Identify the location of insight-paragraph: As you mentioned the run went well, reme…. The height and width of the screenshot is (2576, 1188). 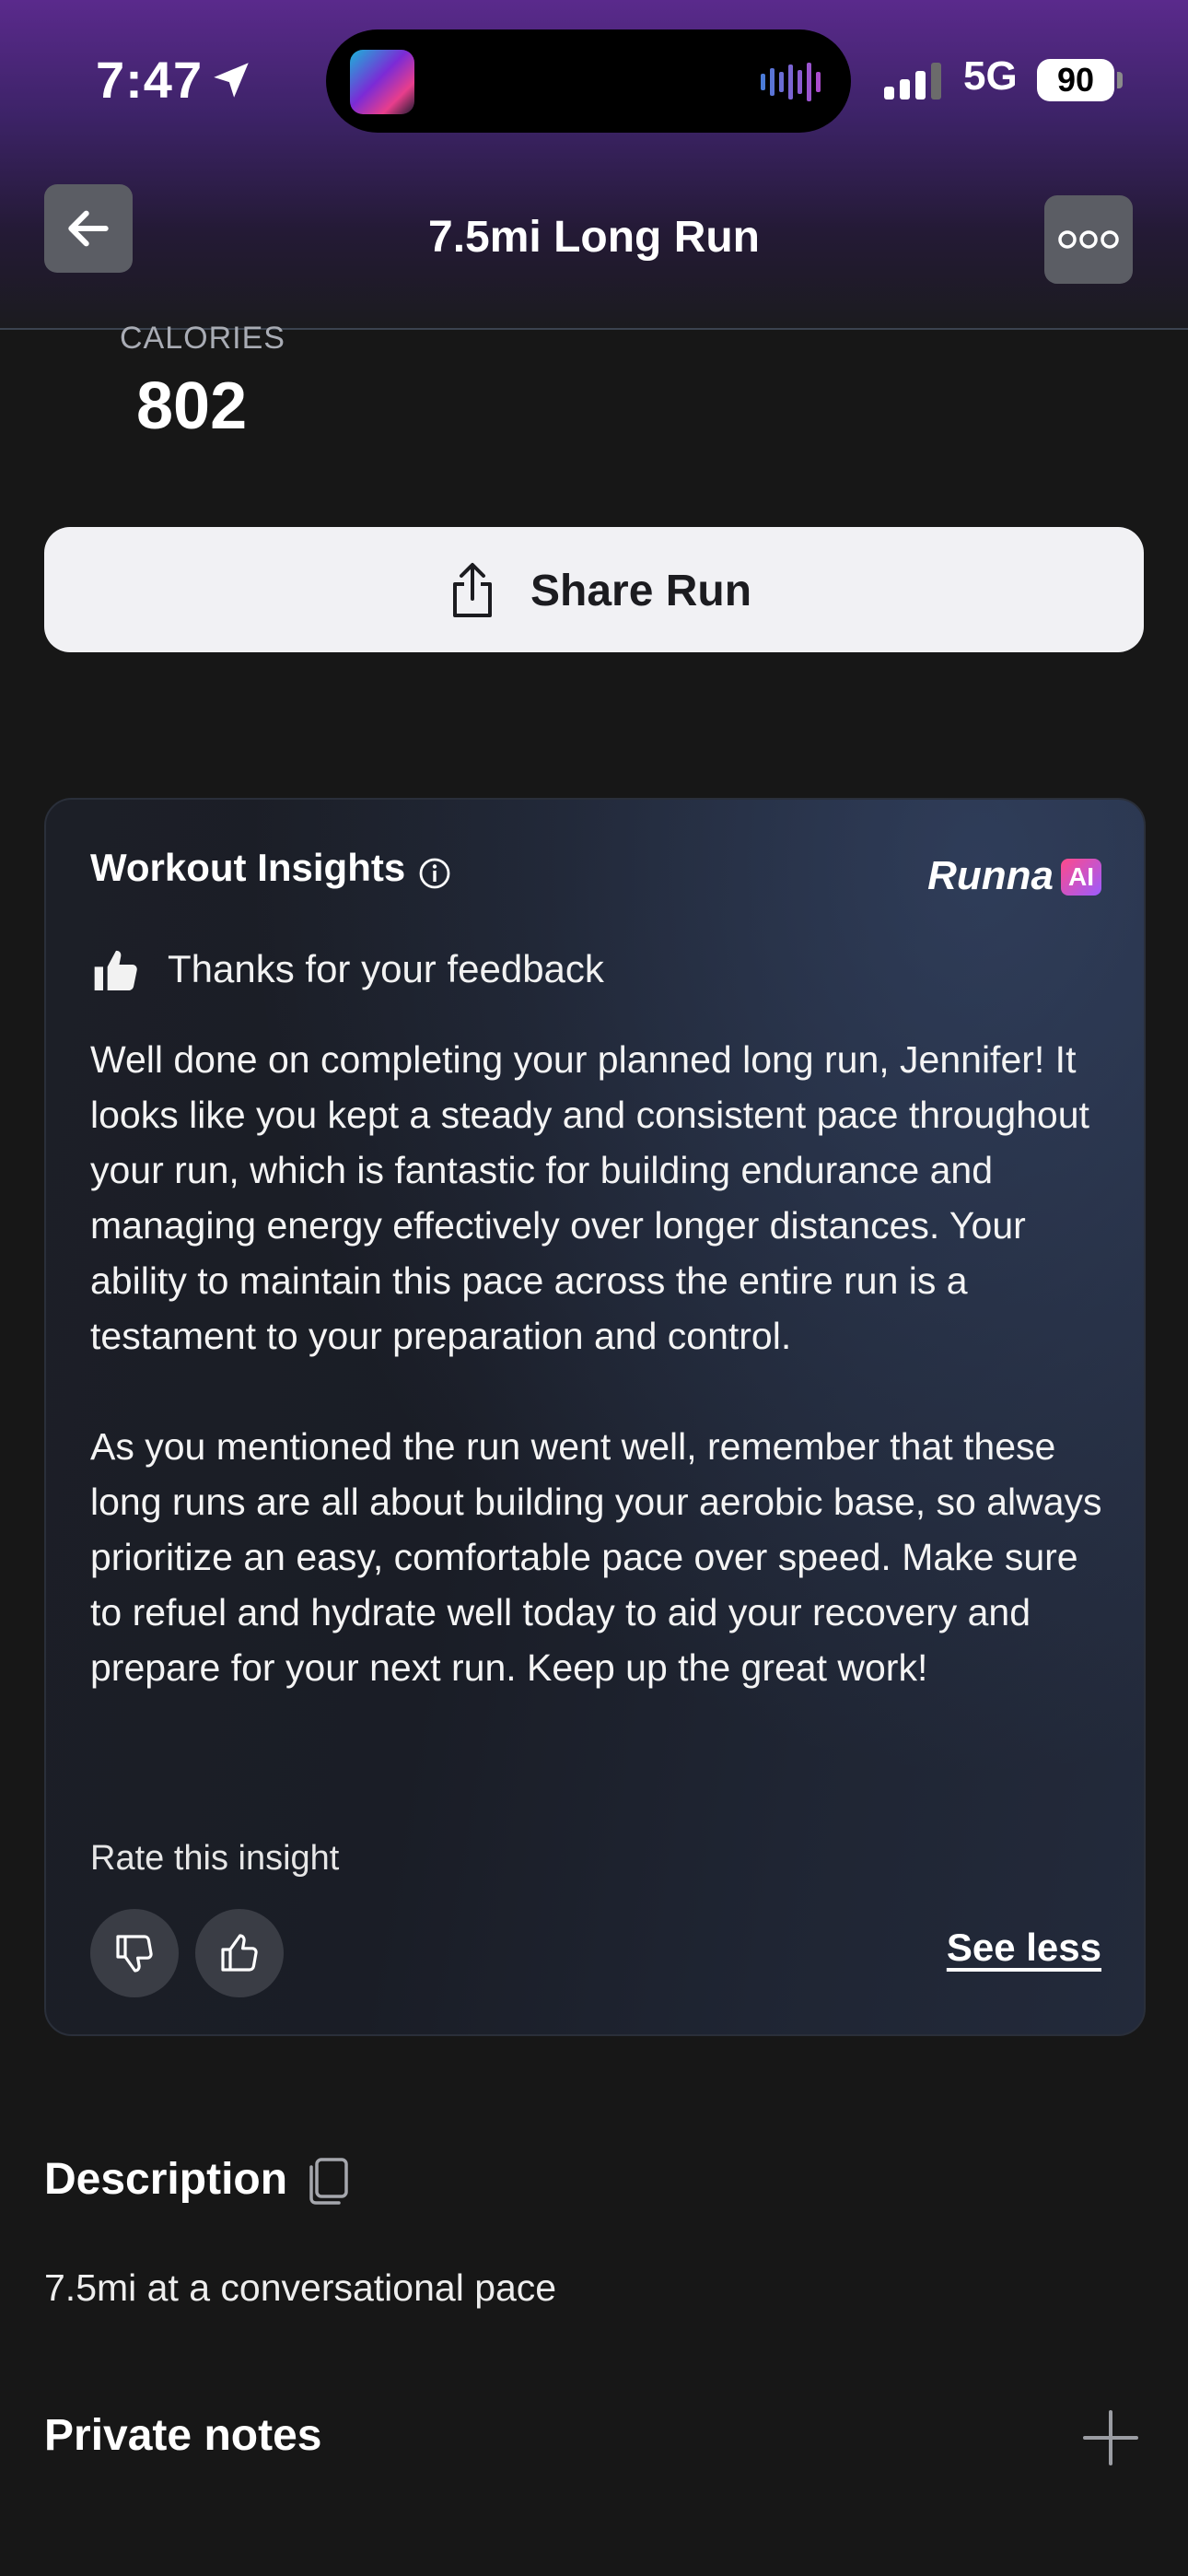
(596, 1557).